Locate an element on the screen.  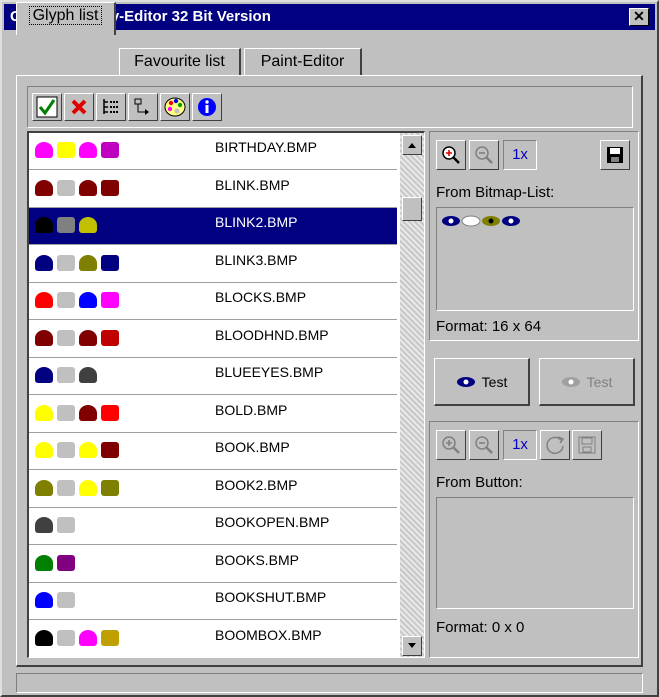
glyph-row: BLOODHND.BMP is located at coordinates (213, 339).